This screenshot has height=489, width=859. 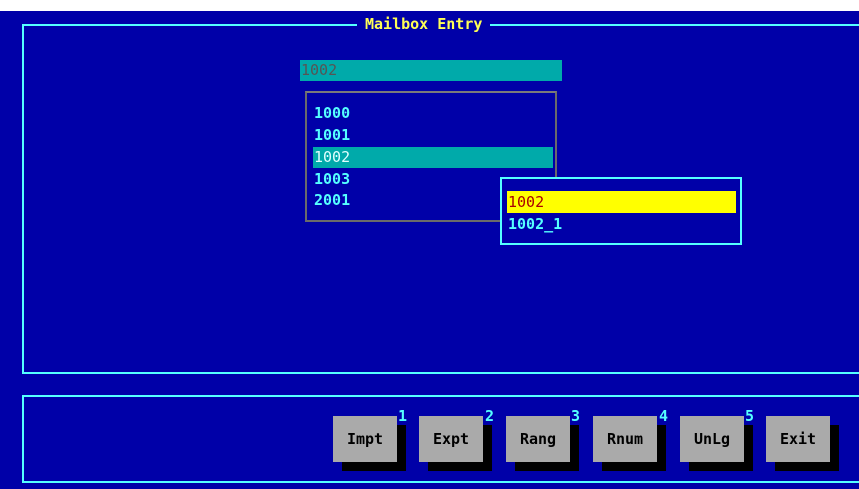 What do you see at coordinates (538, 439) in the screenshot?
I see `rang-button: Rang` at bounding box center [538, 439].